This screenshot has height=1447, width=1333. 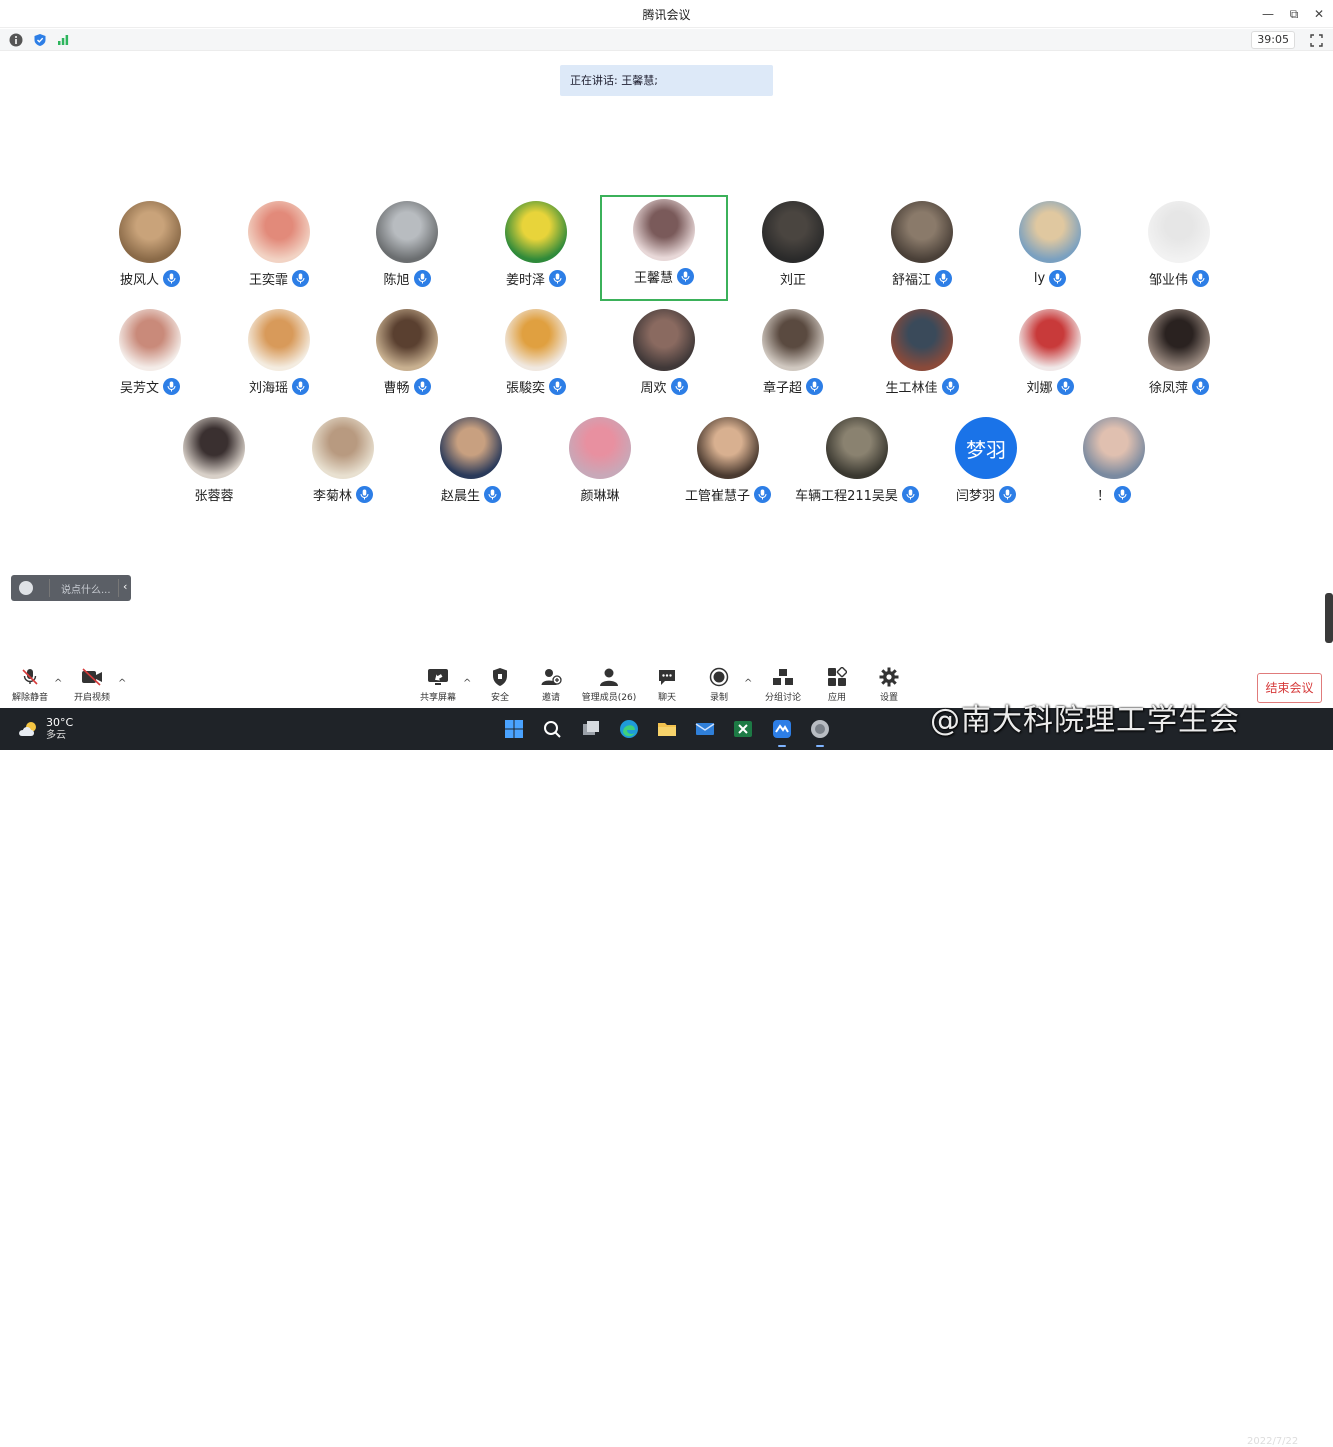 I want to click on participant-tile: 吴芳文, so click(x=150, y=358).